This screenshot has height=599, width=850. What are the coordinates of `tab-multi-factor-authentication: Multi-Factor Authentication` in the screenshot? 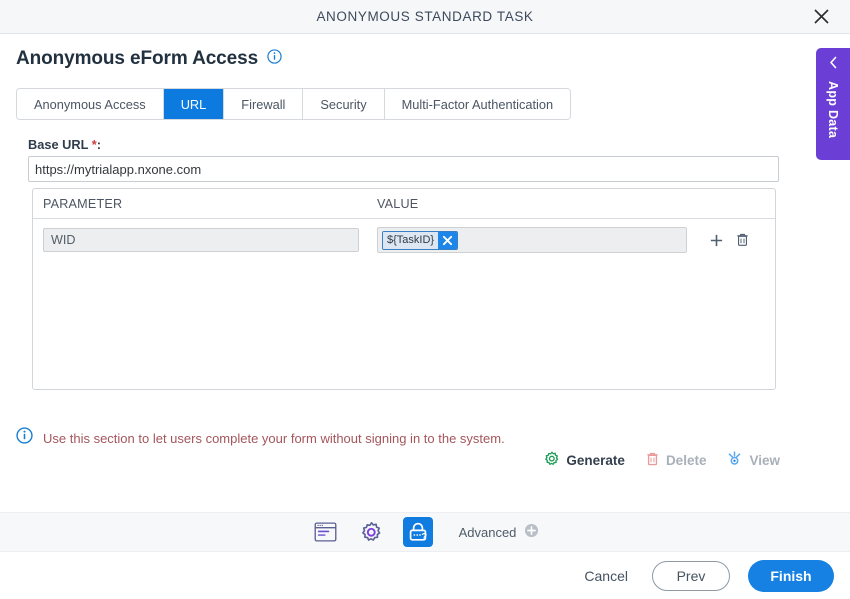 It's located at (477, 104).